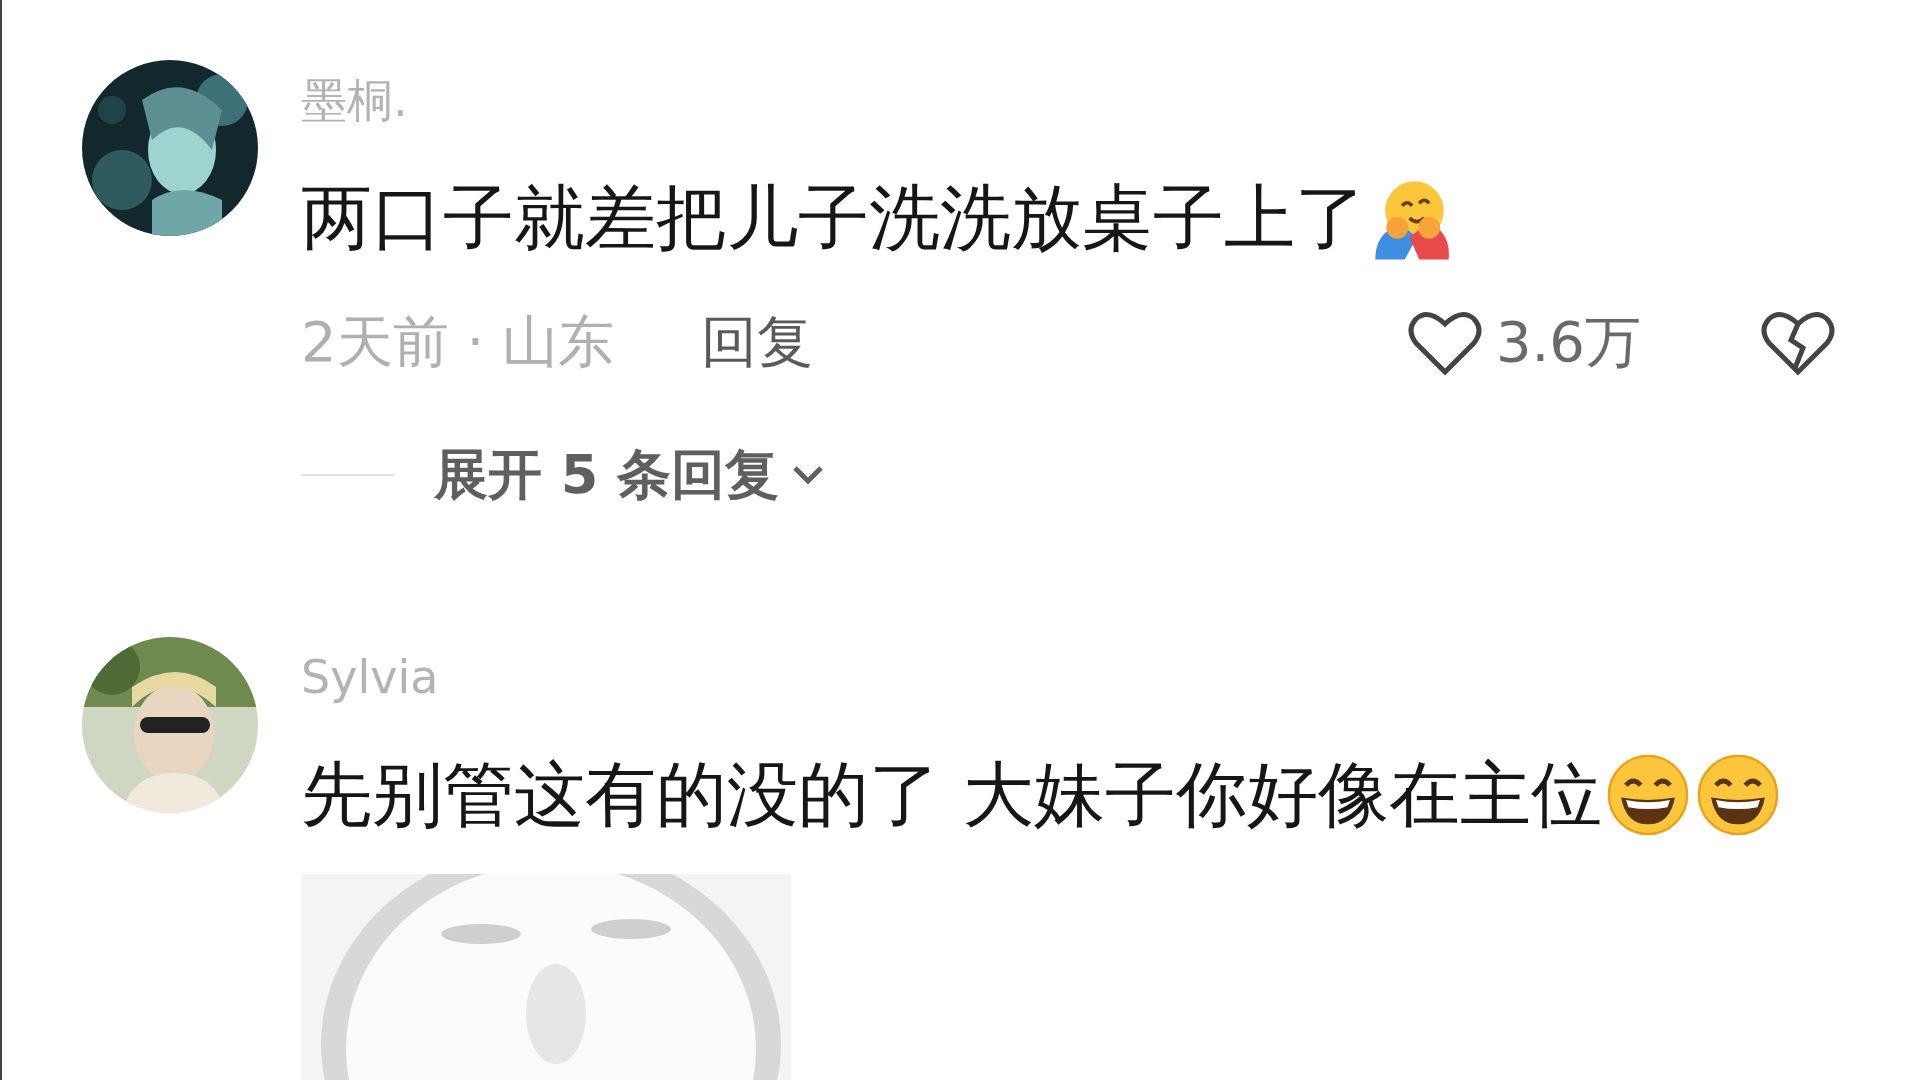 This screenshot has width=1920, height=1080. What do you see at coordinates (951, 795) in the screenshot?
I see `comment-text: 先别管这有的没的了 大妹子你好像在主位` at bounding box center [951, 795].